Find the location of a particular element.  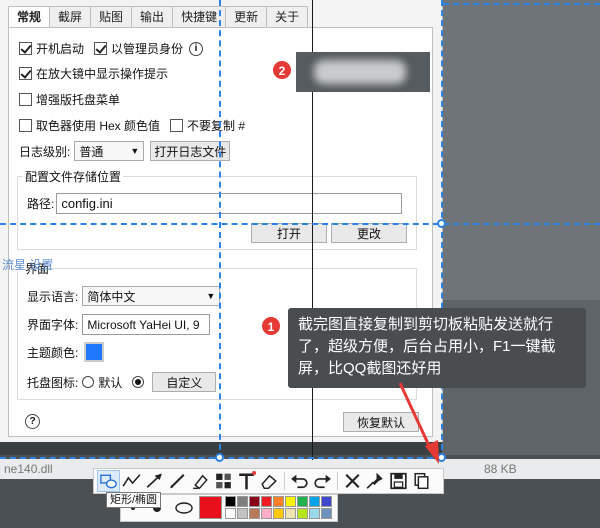

eraser-tool is located at coordinates (269, 481).